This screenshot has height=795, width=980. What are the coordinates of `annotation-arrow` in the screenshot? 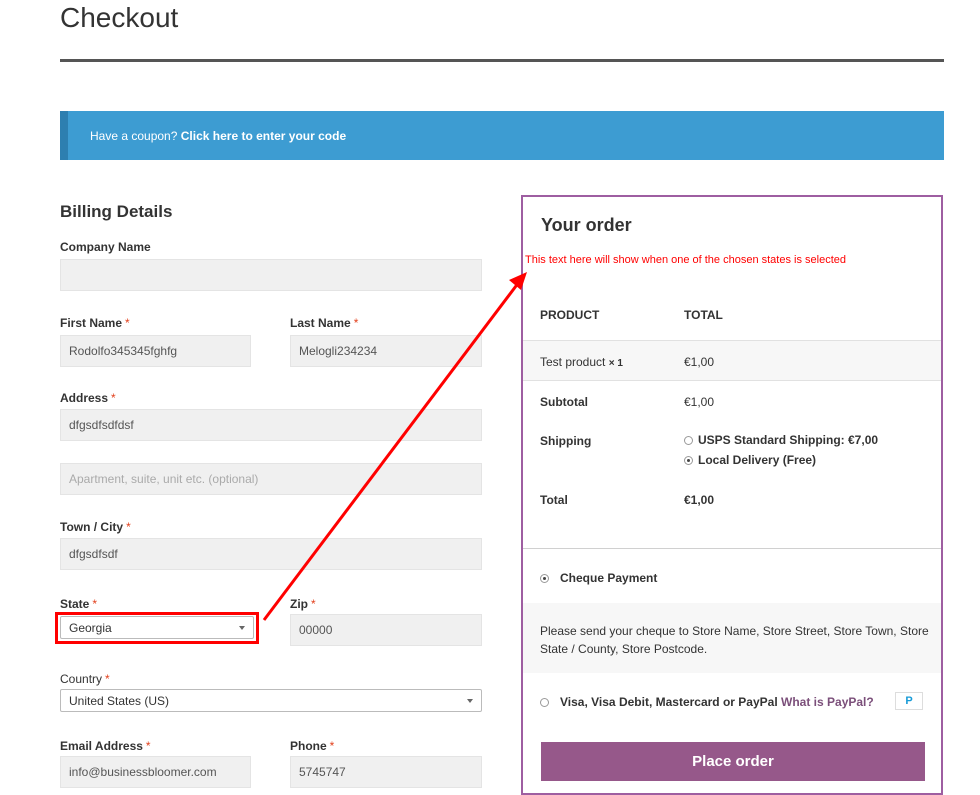 It's located at (394, 446).